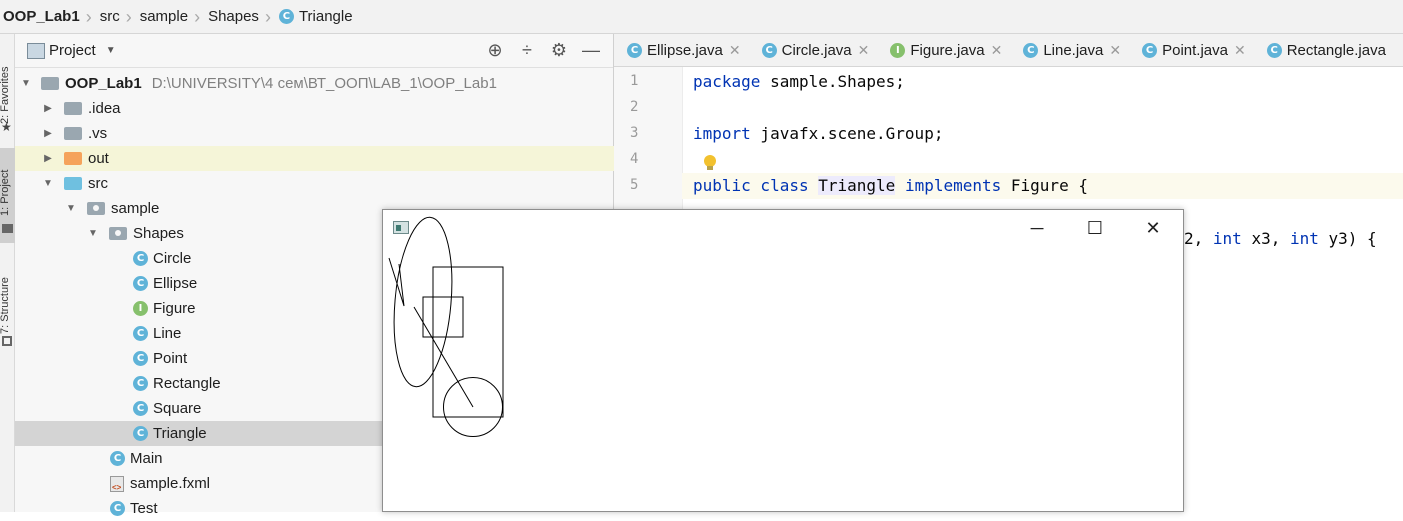  What do you see at coordinates (72, 50) in the screenshot?
I see `project-panel-title: Project` at bounding box center [72, 50].